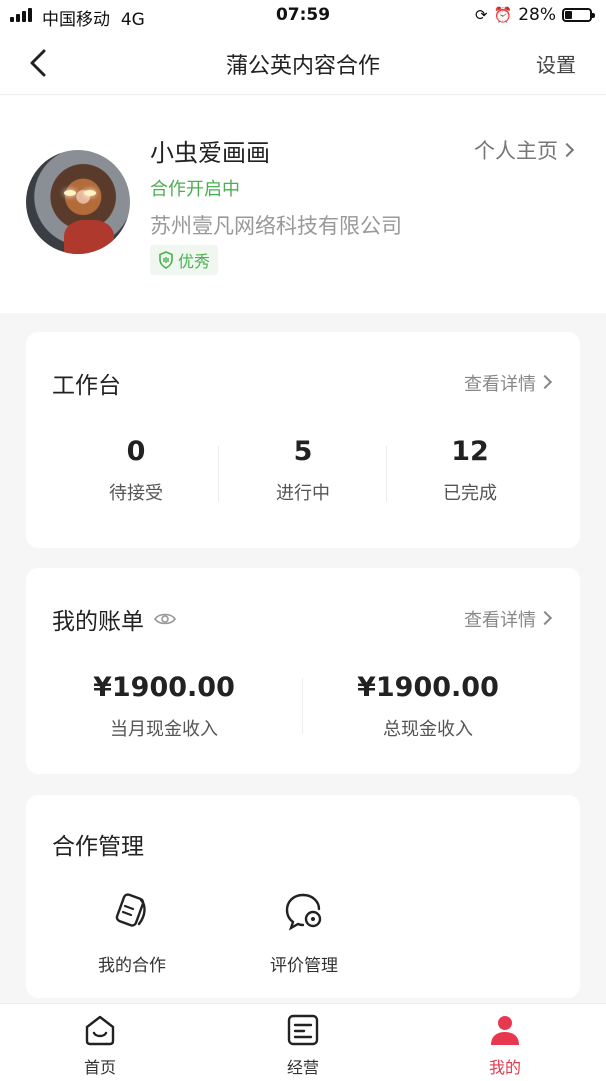 The height and width of the screenshot is (1081, 606). I want to click on company-name: 苏州壹凡网络科技有限公司, so click(276, 226).